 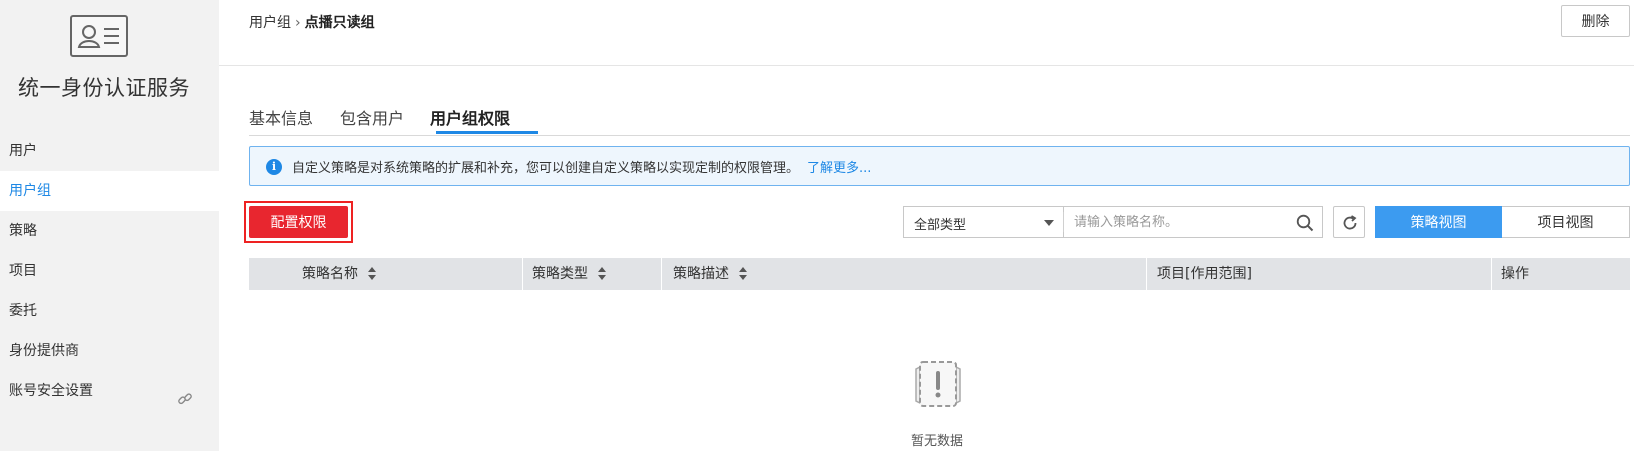 I want to click on sidebar-item-user-groups: 用户组, so click(x=109, y=191).